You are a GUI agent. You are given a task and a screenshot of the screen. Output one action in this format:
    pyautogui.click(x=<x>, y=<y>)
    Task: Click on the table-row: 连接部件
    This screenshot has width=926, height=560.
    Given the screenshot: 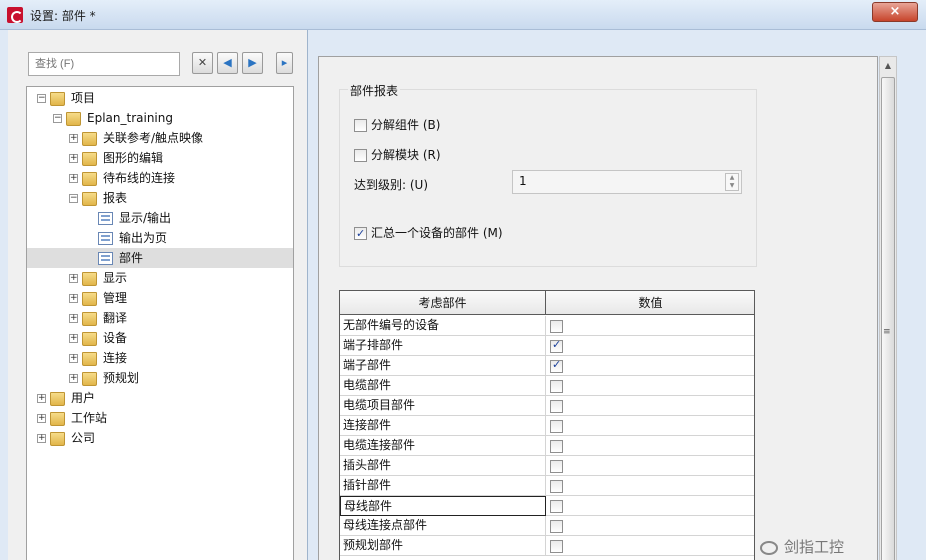 What is the action you would take?
    pyautogui.click(x=547, y=426)
    